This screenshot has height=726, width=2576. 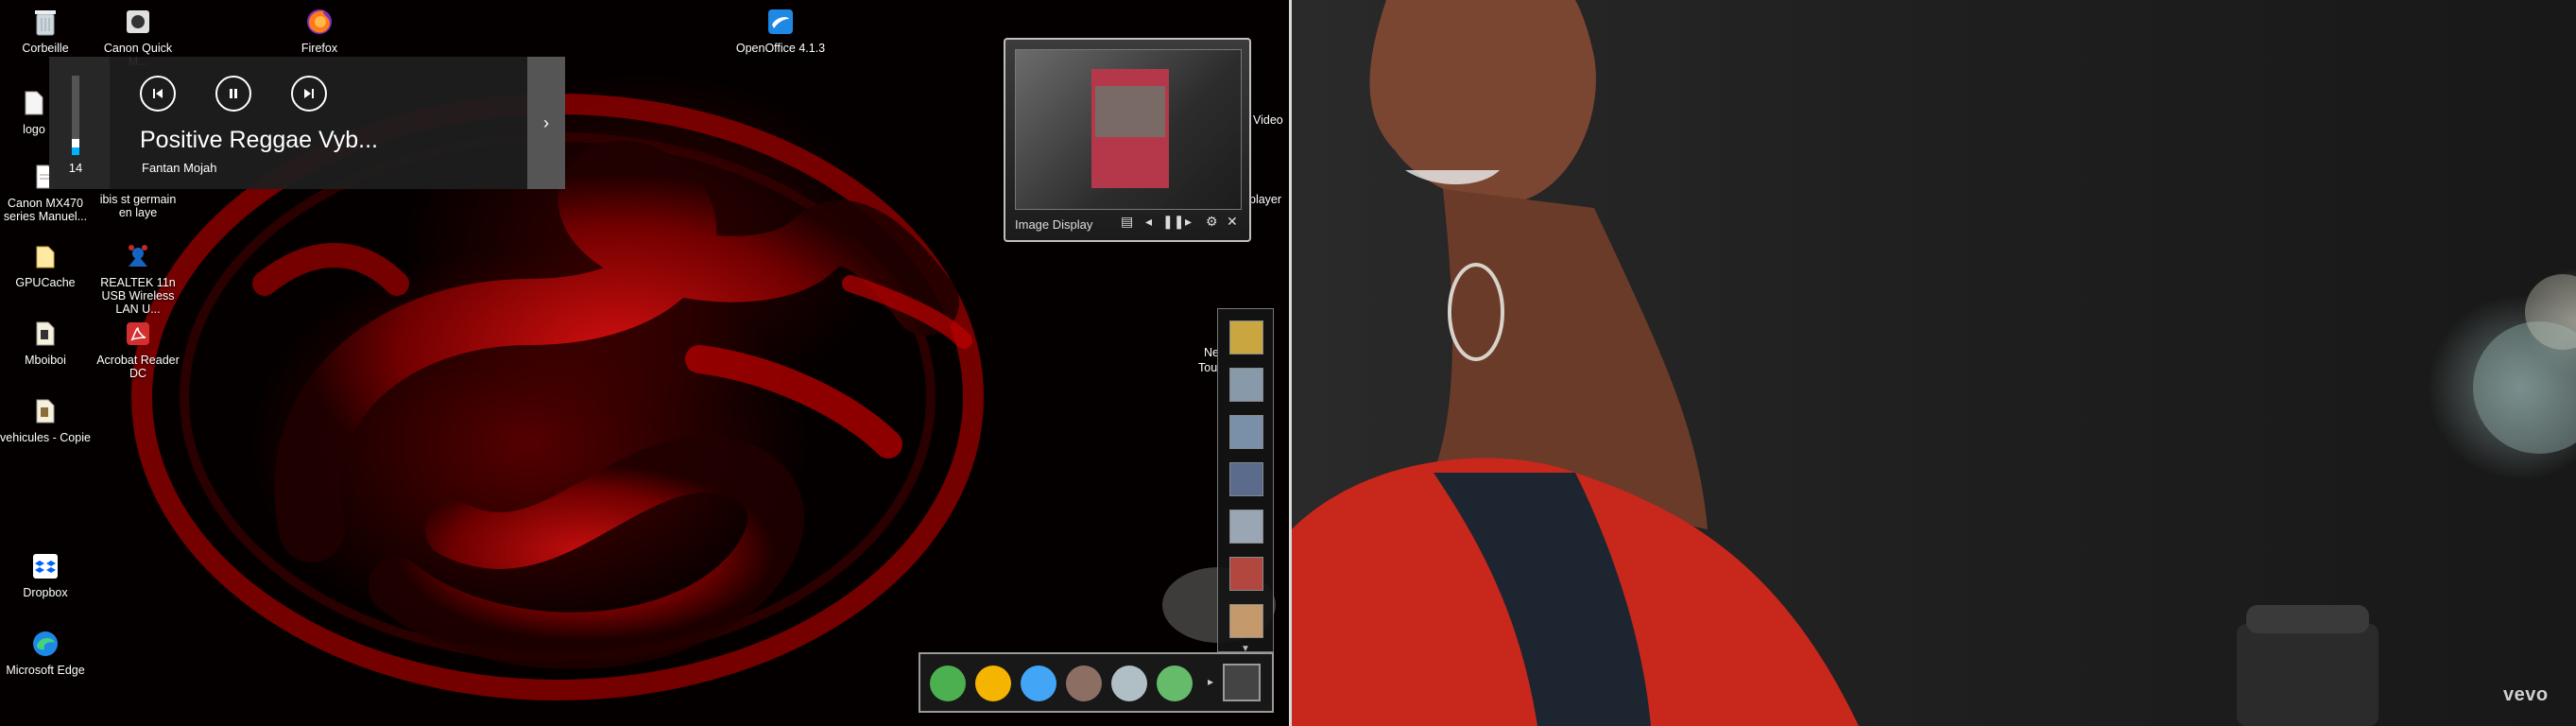 I want to click on skip-previous-icon, so click(x=158, y=93).